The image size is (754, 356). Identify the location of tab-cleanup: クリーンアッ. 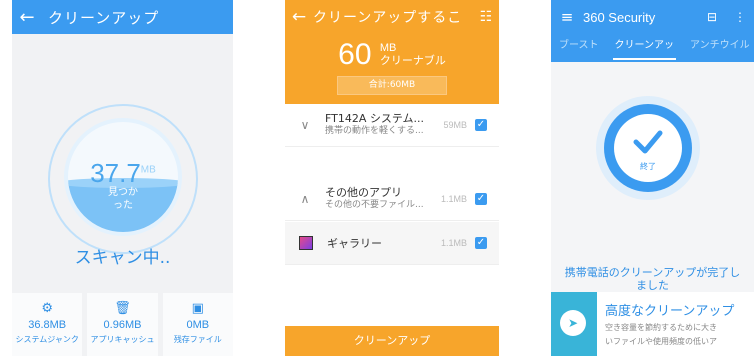
(645, 48).